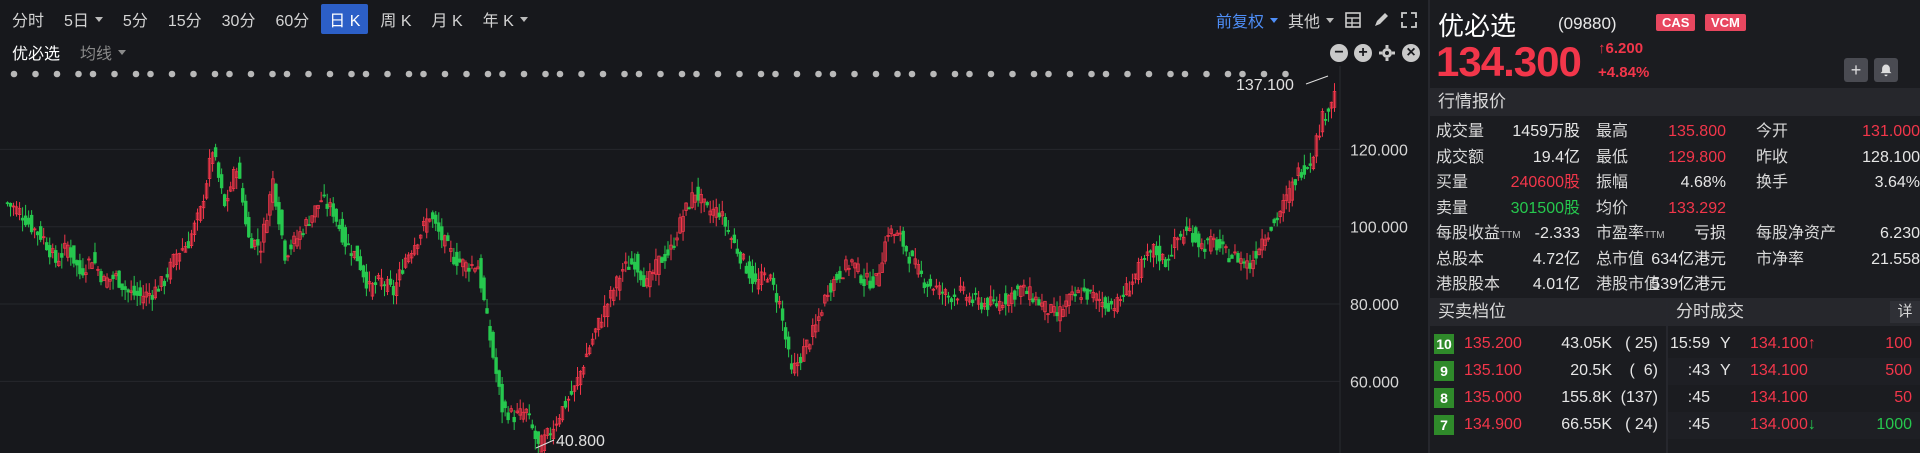 The width and height of the screenshot is (1920, 453). I want to click on period-tab-0: 分时, so click(28, 19).